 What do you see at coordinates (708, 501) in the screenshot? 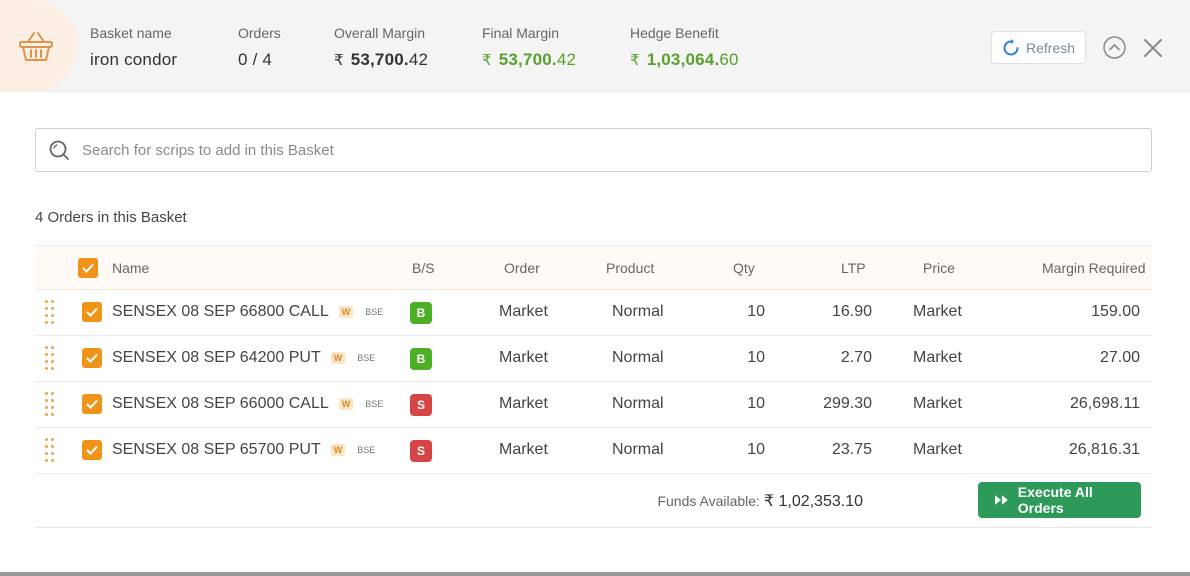
I see `funds-label: Funds Available:` at bounding box center [708, 501].